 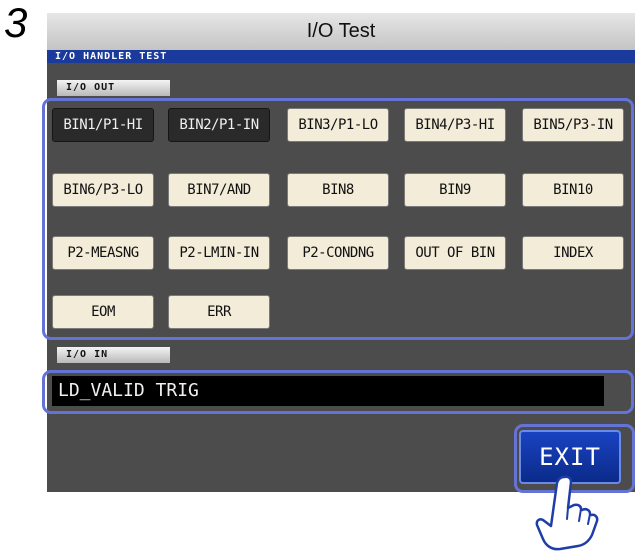 I want to click on io-in-highlight-frame, so click(x=338, y=392).